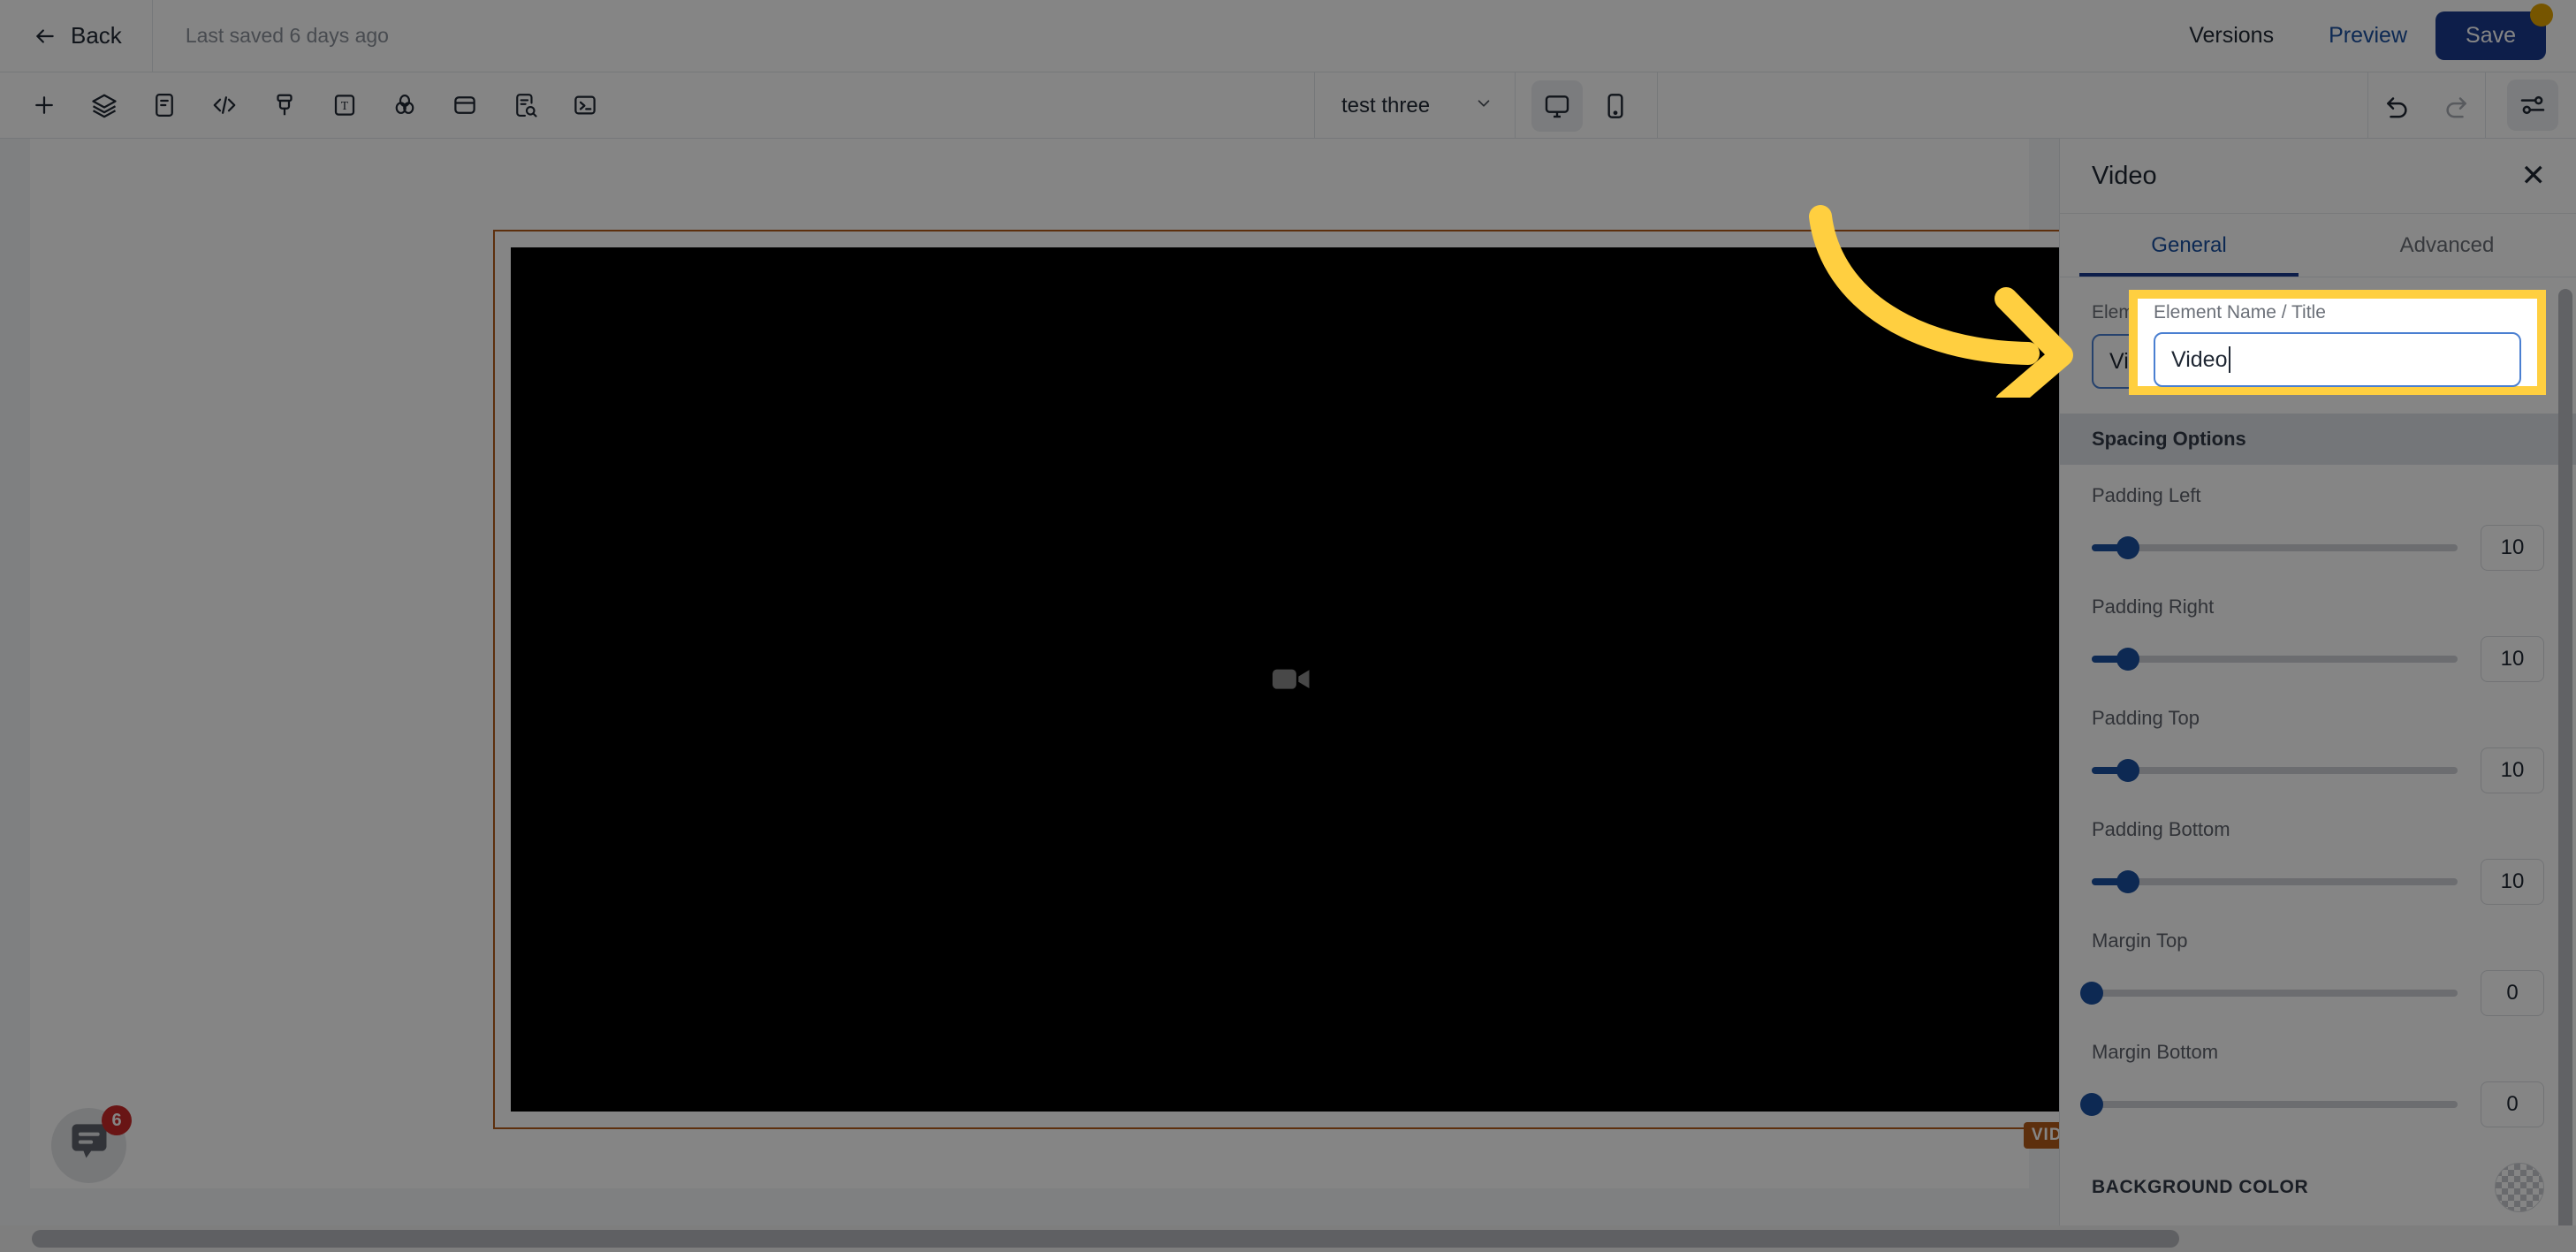  I want to click on last-saved-text: Last saved 6 days ago, so click(287, 35).